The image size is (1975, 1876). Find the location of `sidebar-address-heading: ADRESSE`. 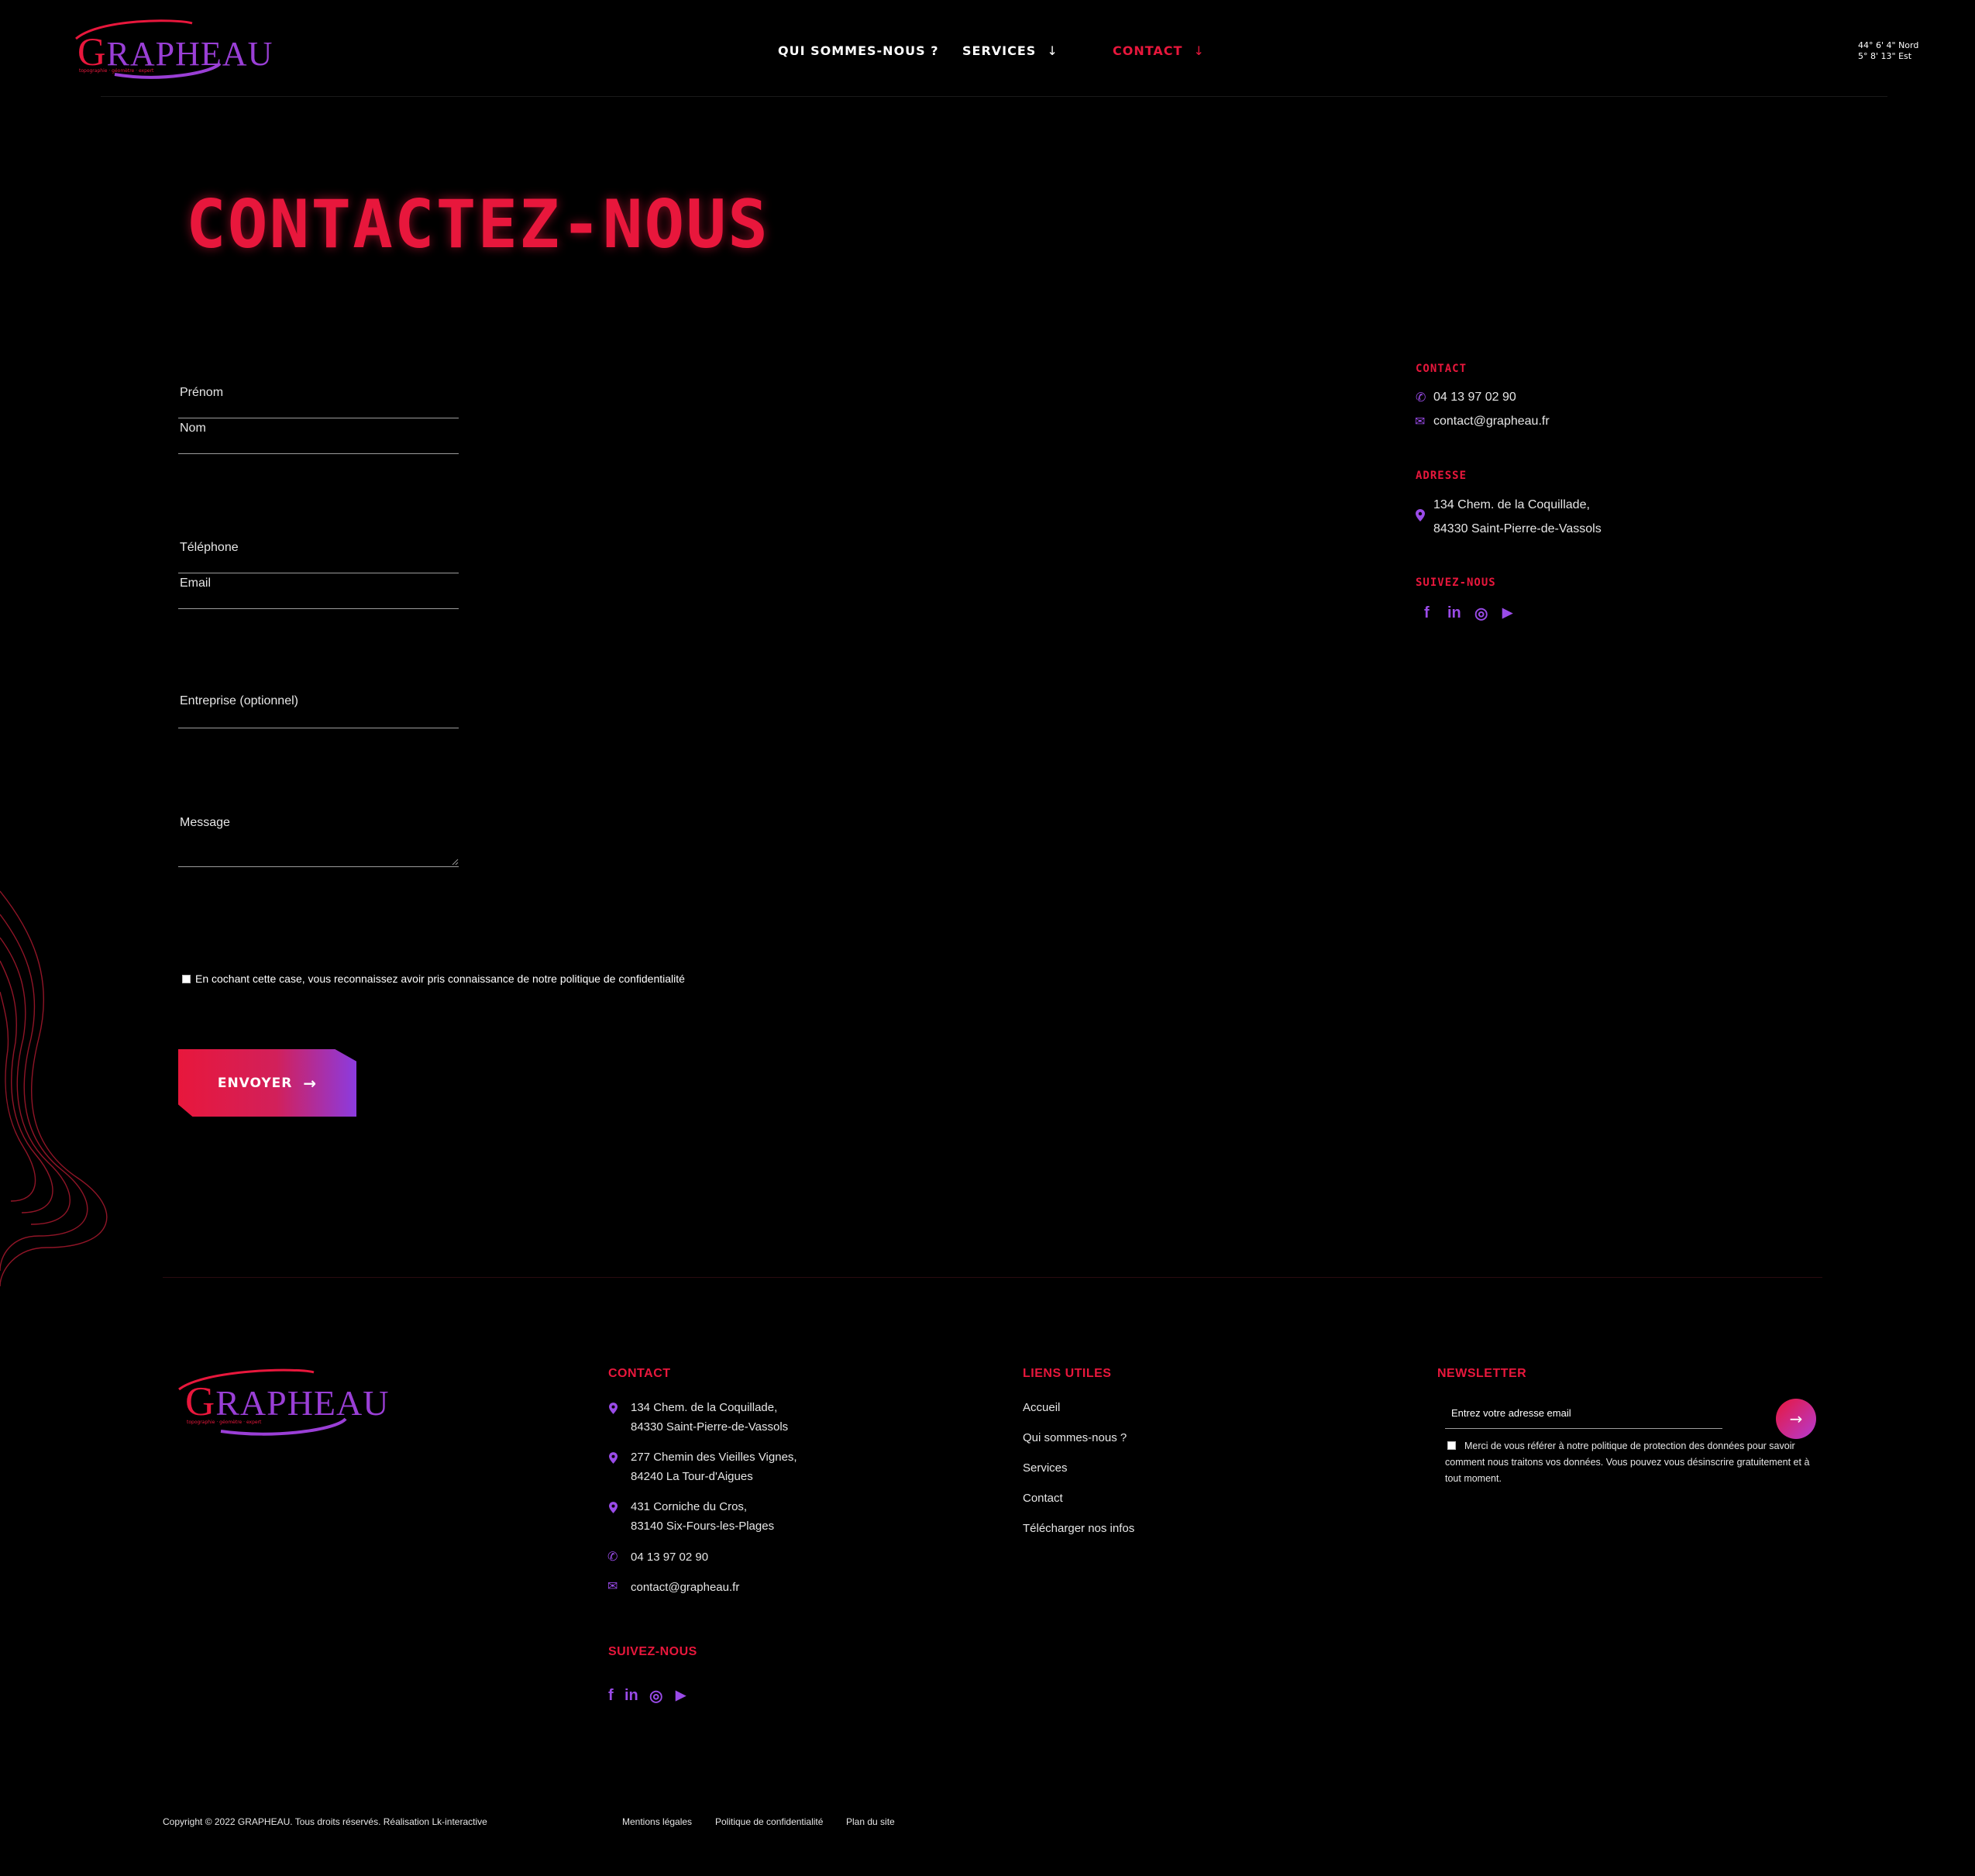

sidebar-address-heading: ADRESSE is located at coordinates (1441, 476).